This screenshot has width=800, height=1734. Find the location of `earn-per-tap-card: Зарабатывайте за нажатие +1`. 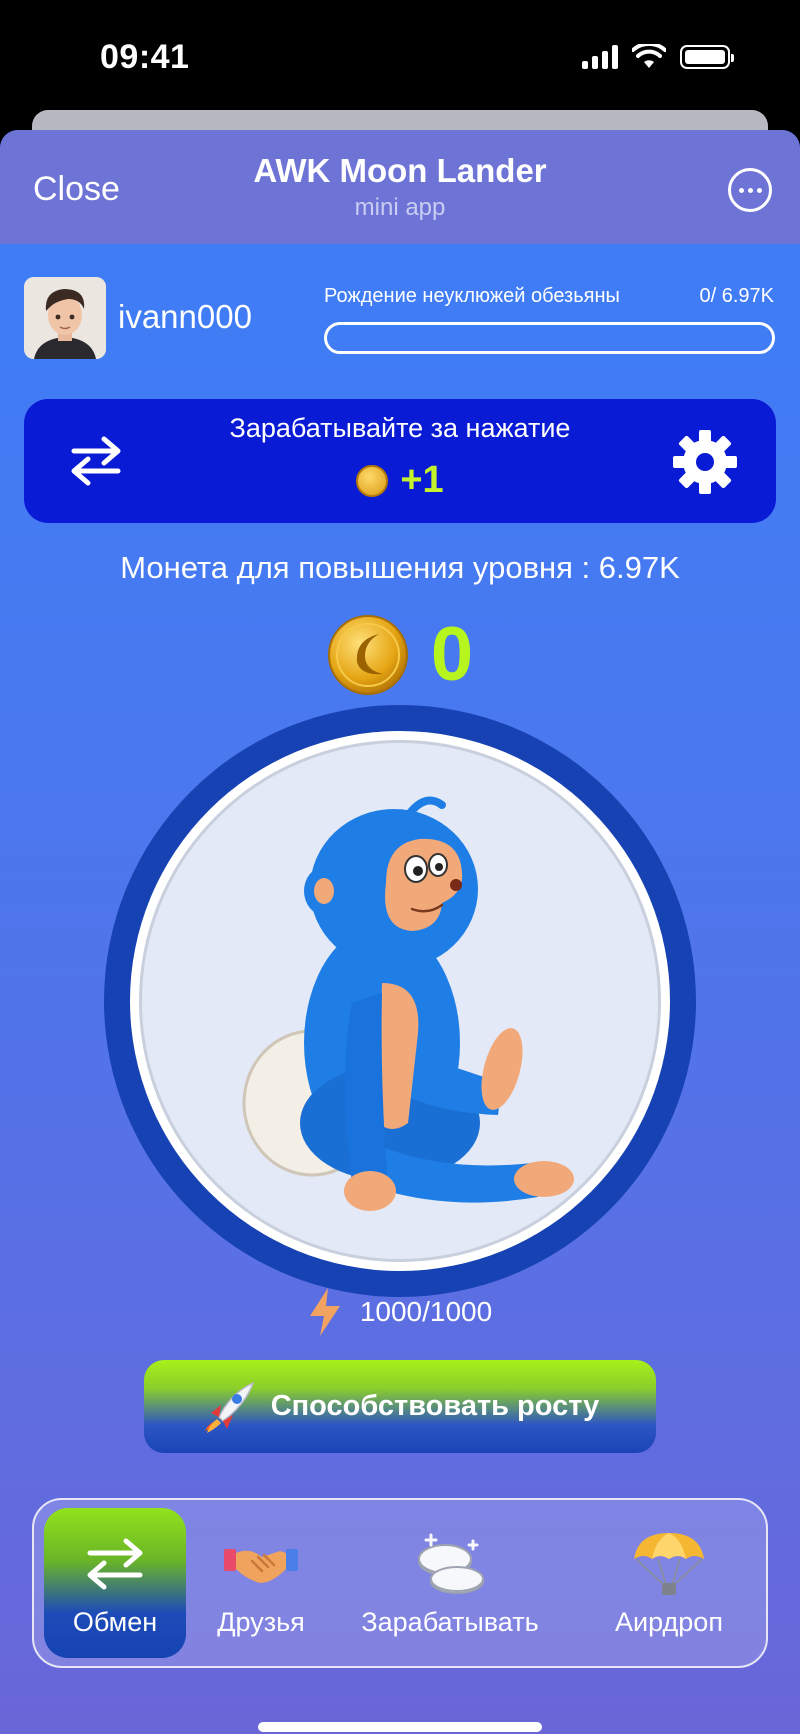

earn-per-tap-card: Зарабатывайте за нажатие +1 is located at coordinates (400, 461).